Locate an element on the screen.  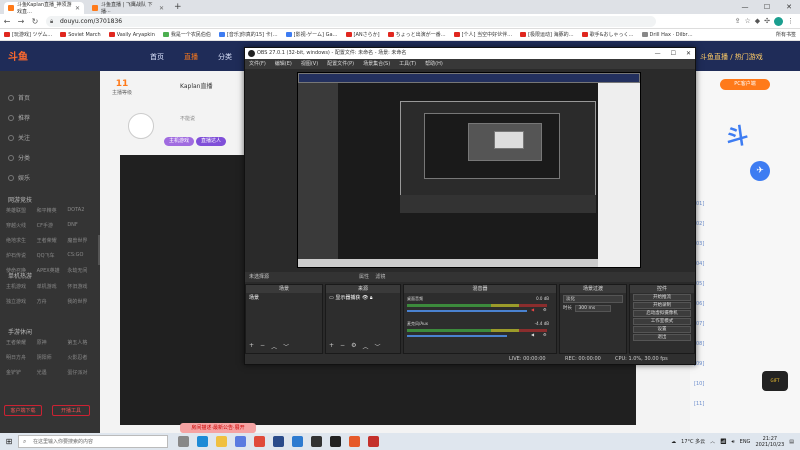
sidebar-link: APEX英雄 is located at coordinates (52, 270).